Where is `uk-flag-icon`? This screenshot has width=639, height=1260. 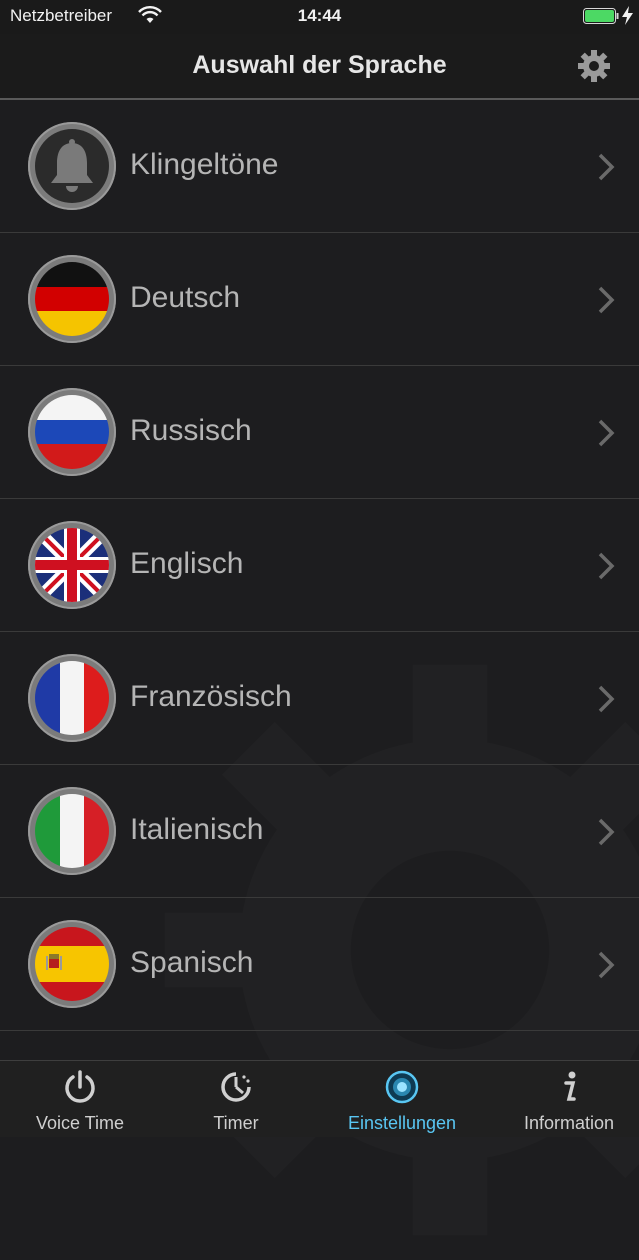 uk-flag-icon is located at coordinates (72, 565).